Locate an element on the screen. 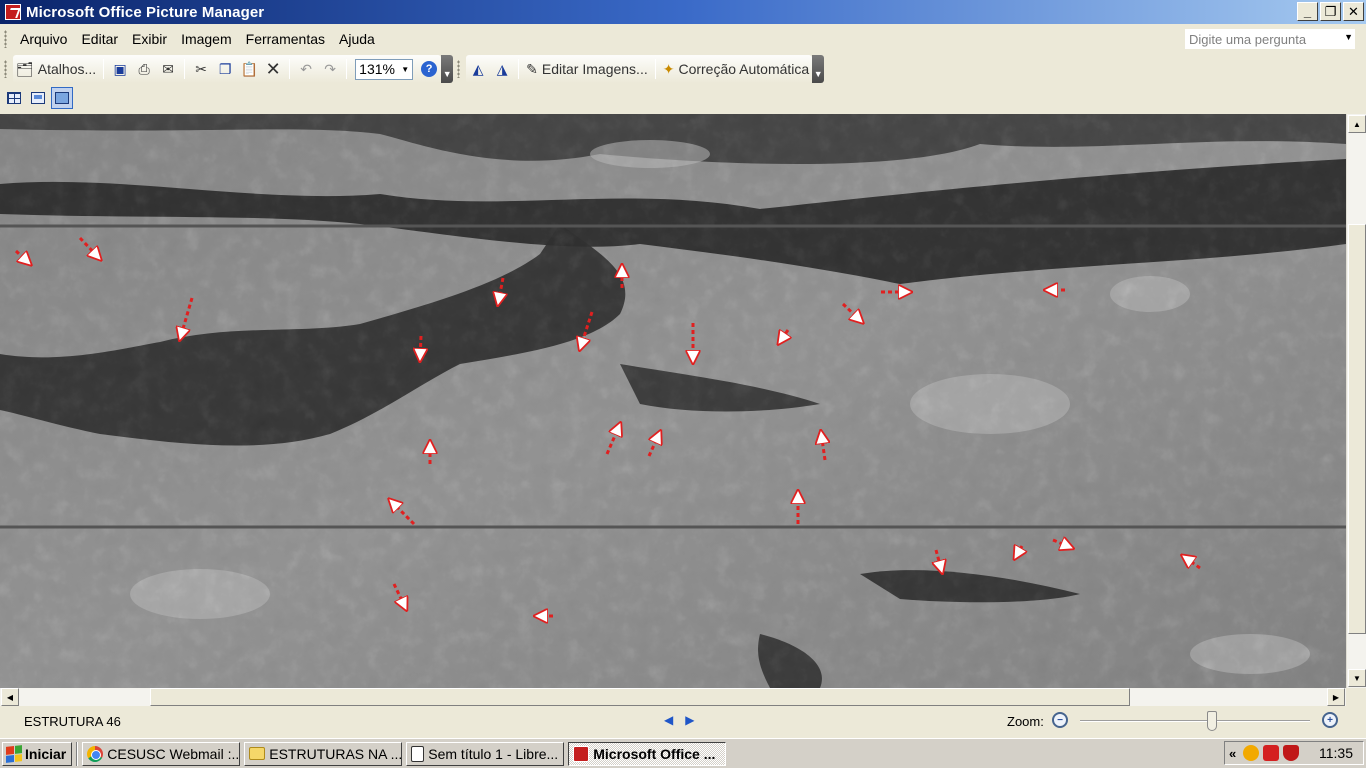 This screenshot has width=1366, height=768. arrow-right-icon: ▶ is located at coordinates (1336, 697).